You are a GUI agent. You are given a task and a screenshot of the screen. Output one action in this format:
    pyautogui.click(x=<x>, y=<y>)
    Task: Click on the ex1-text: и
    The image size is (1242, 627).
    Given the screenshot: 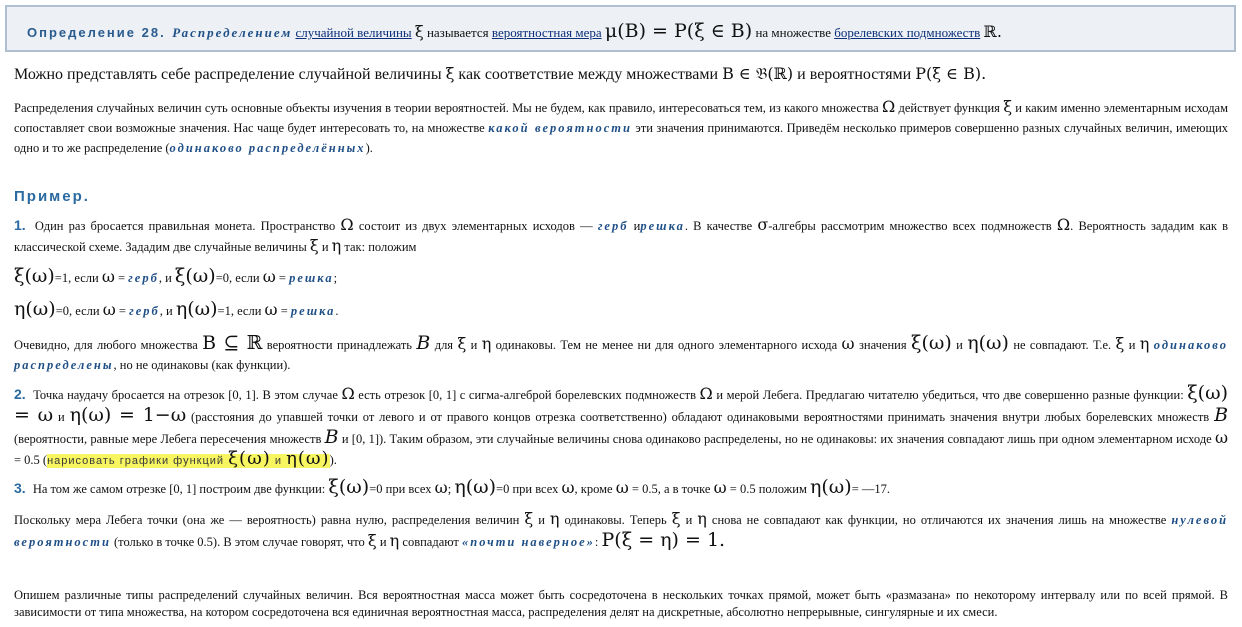 What is the action you would take?
    pyautogui.click(x=325, y=247)
    